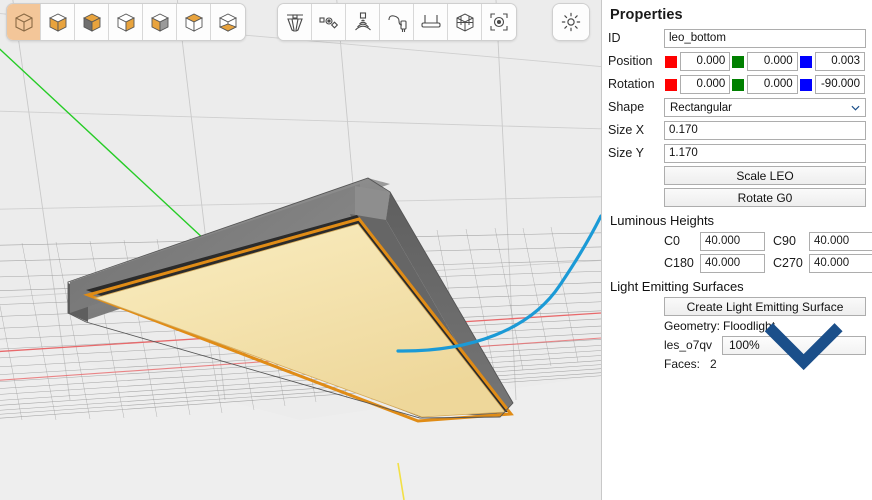 This screenshot has height=500, width=872. Describe the element at coordinates (701, 107) in the screenshot. I see `shape-select-value: Rectangular` at that location.